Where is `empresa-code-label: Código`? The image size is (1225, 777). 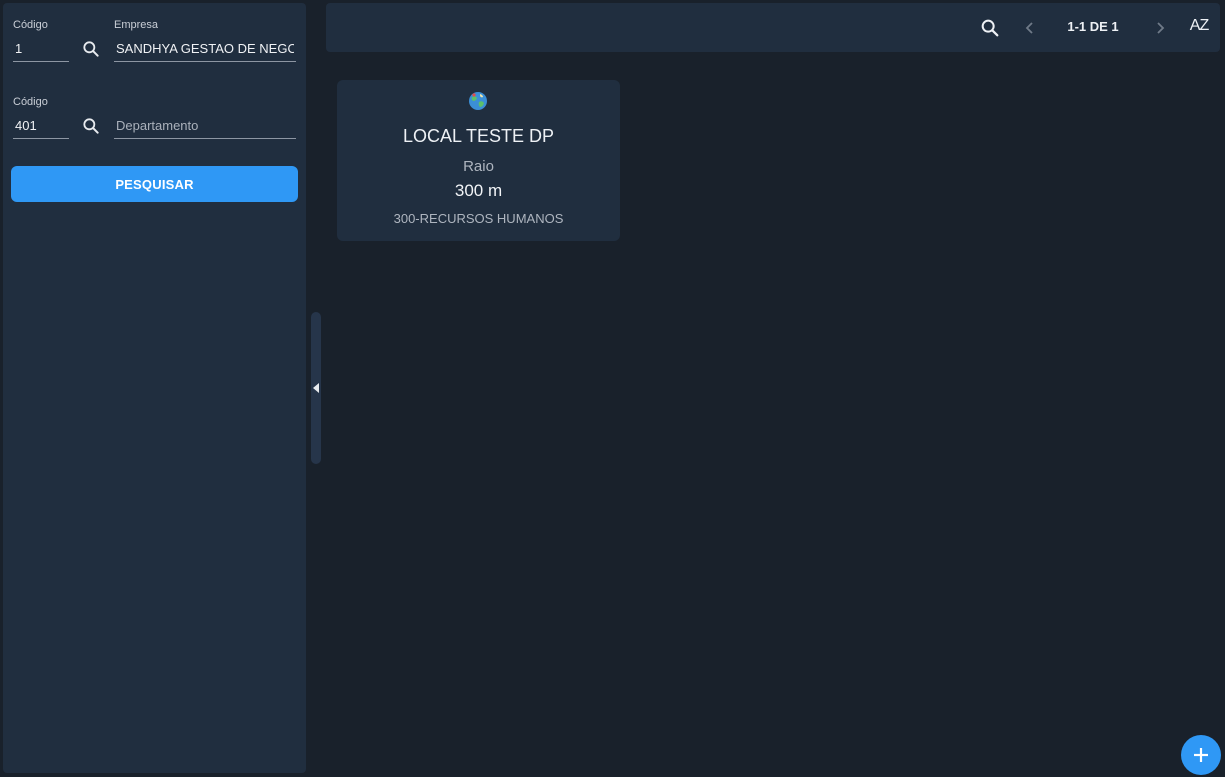 empresa-code-label: Código is located at coordinates (30, 25).